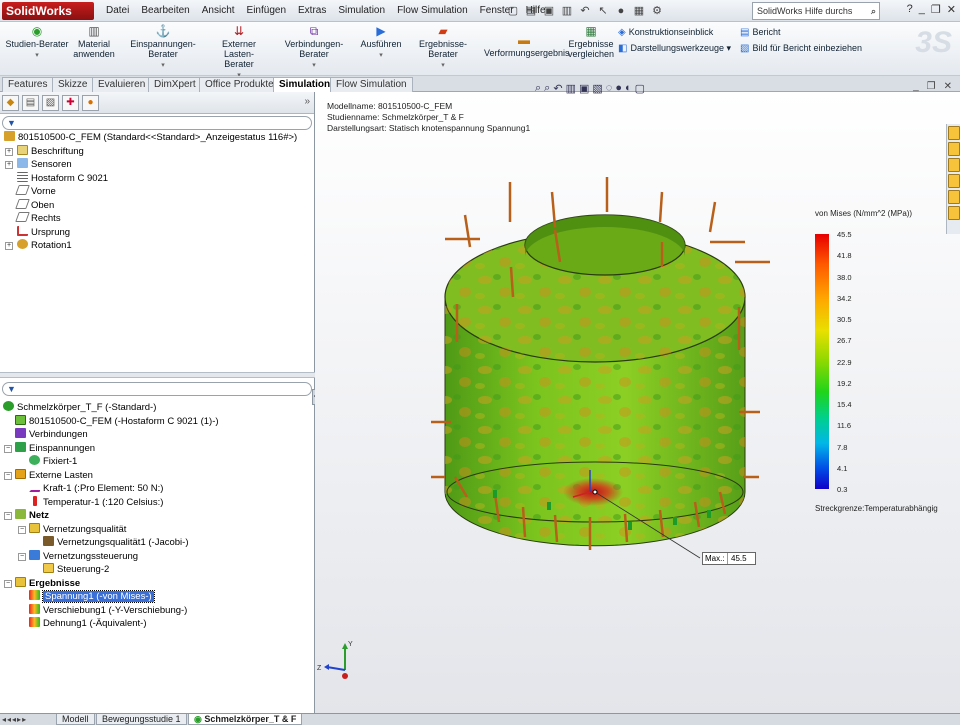 The width and height of the screenshot is (960, 725). I want to click on solidworks-logo: SolidWorks, so click(48, 11).